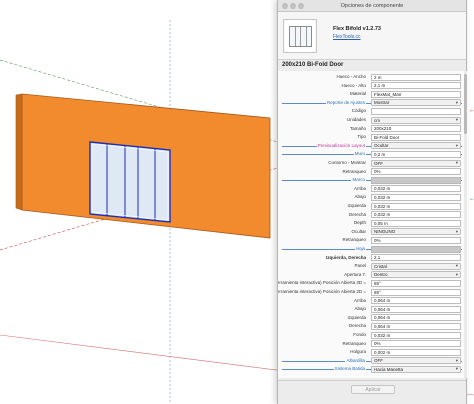  Describe the element at coordinates (357, 94) in the screenshot. I see `attribute-label: Material` at that location.